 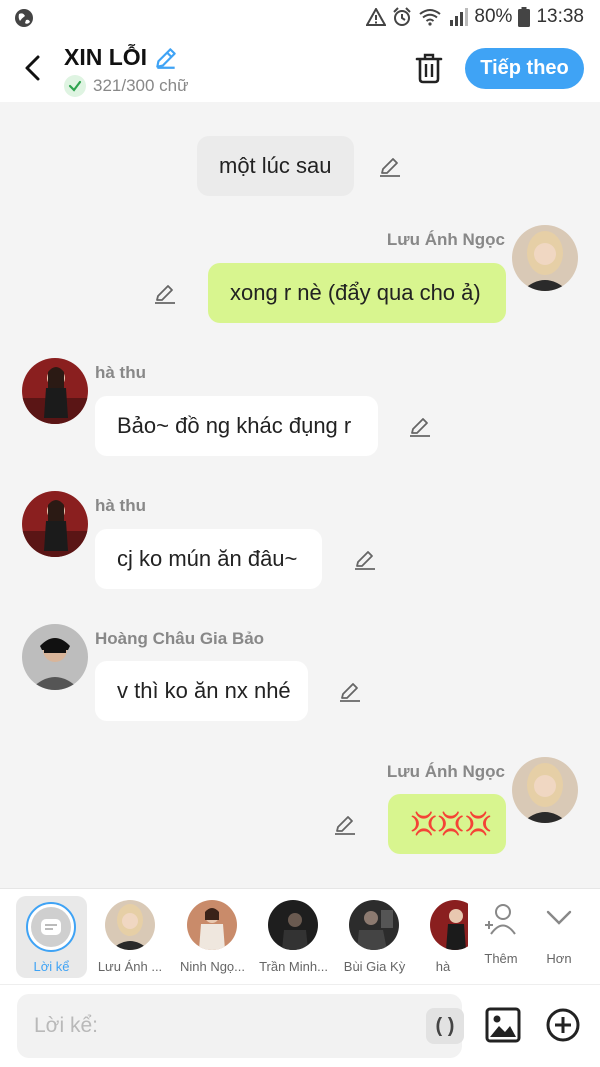 I want to click on narrator-label: Lời kể, so click(x=51, y=966).